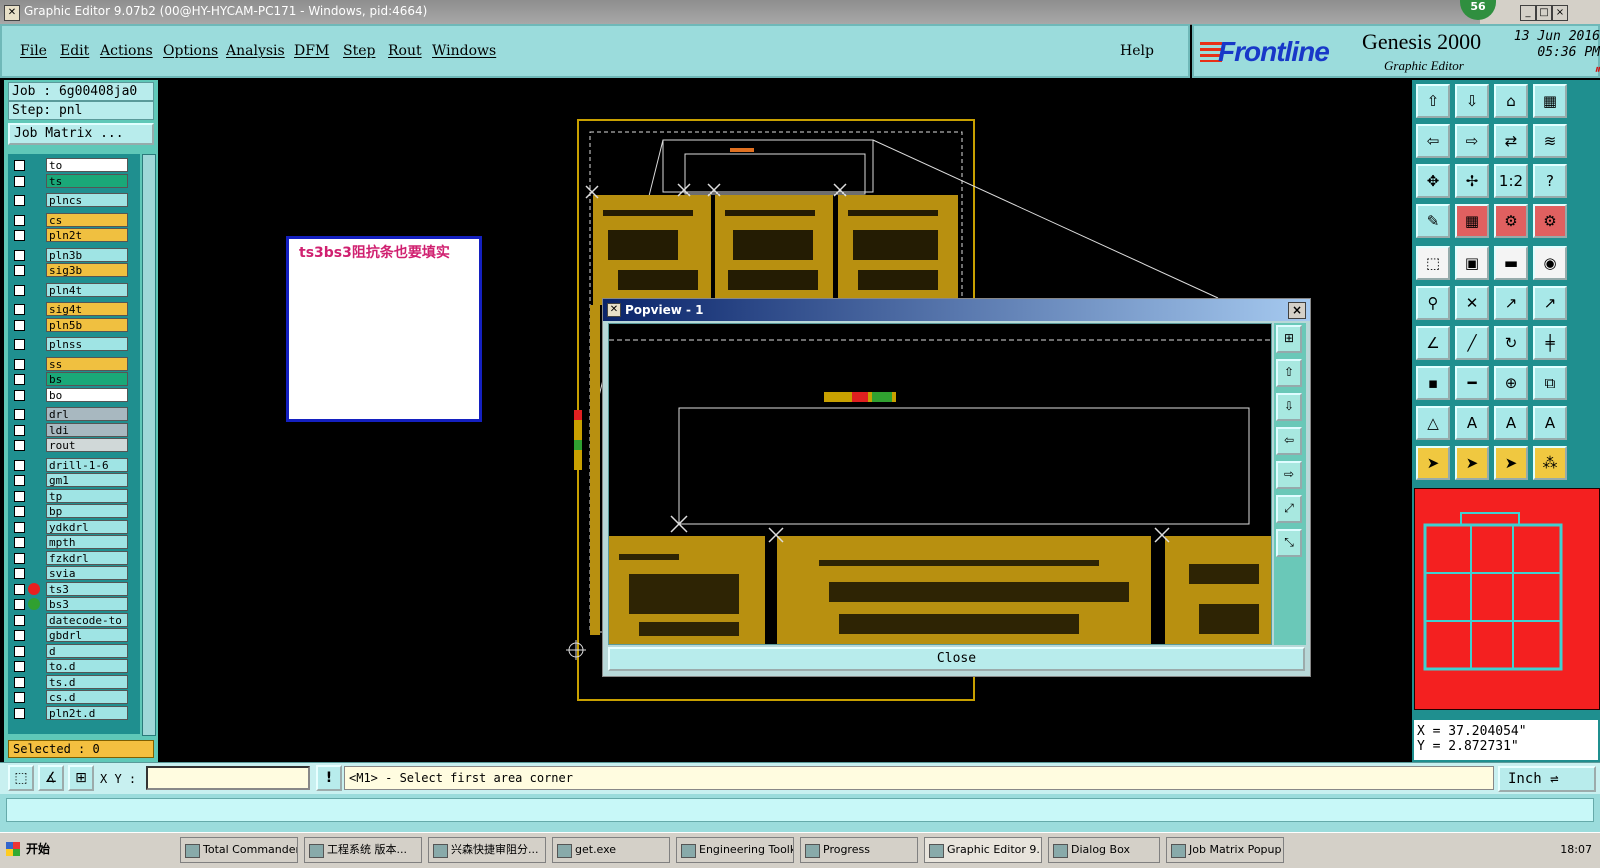  Describe the element at coordinates (1289, 441) in the screenshot. I see `popview-pan-left-icon: ⇦` at that location.